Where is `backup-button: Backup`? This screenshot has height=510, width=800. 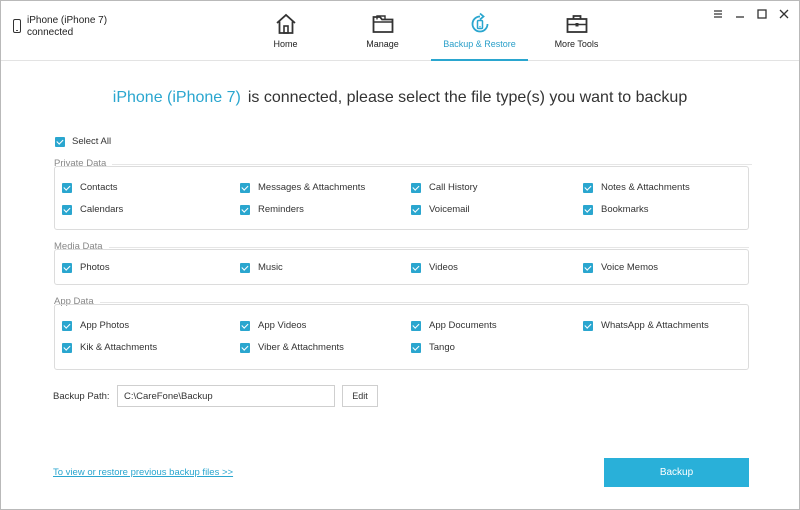
backup-button: Backup is located at coordinates (676, 472).